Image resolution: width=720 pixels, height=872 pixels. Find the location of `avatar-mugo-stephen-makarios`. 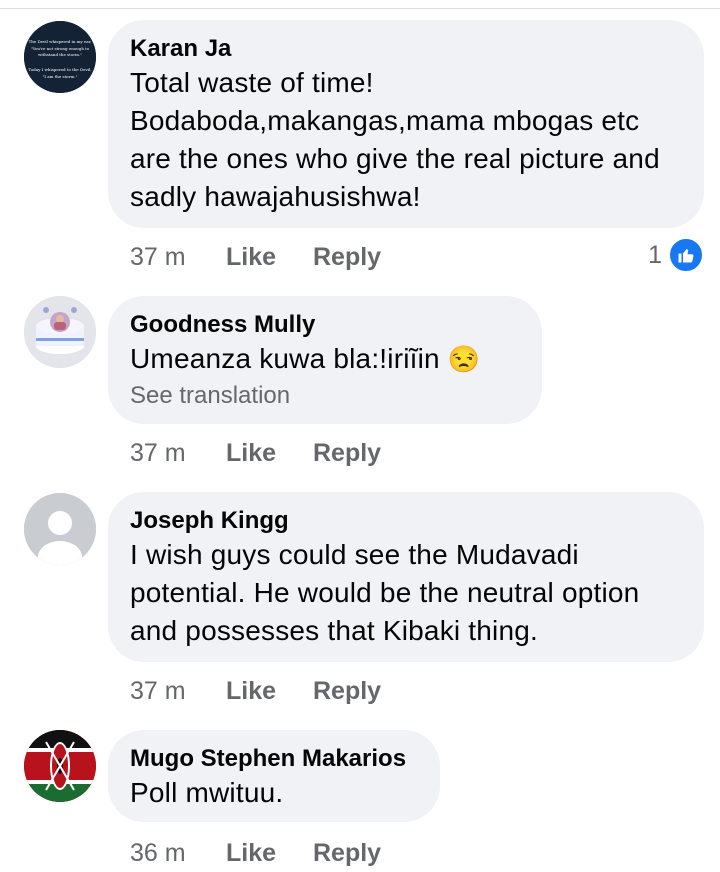

avatar-mugo-stephen-makarios is located at coordinates (60, 766).